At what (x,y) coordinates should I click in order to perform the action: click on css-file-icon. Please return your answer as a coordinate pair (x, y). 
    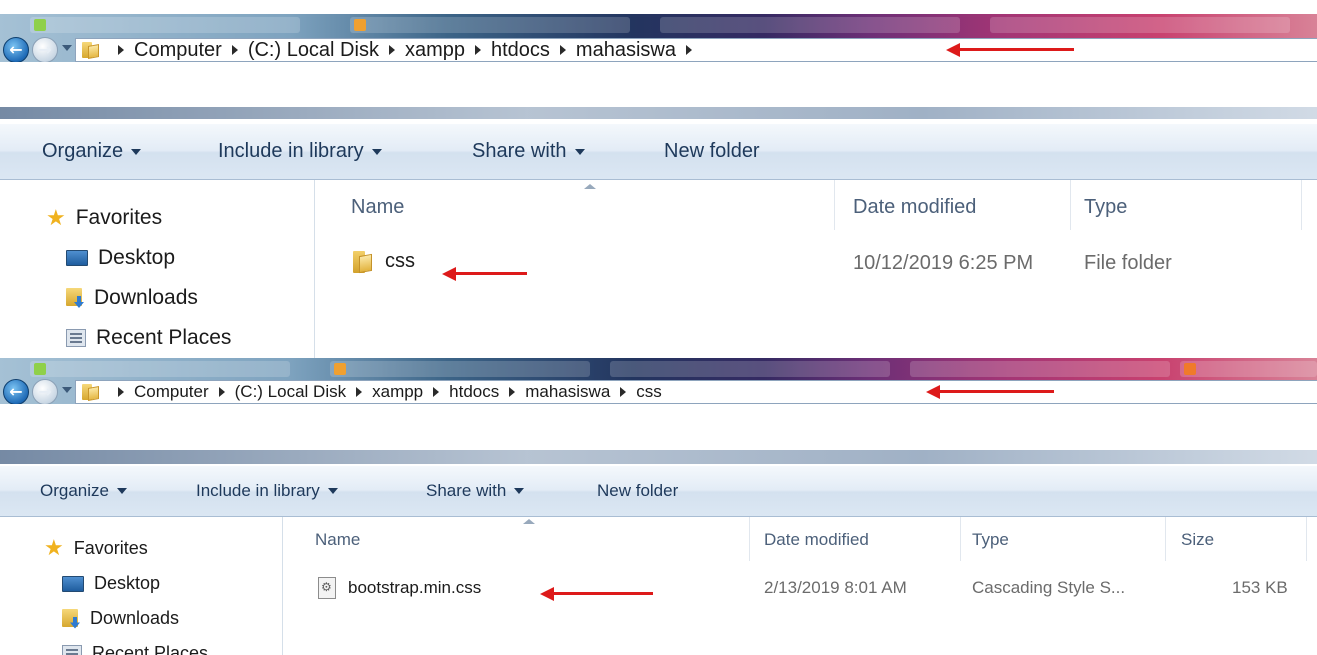
    Looking at the image, I should click on (327, 588).